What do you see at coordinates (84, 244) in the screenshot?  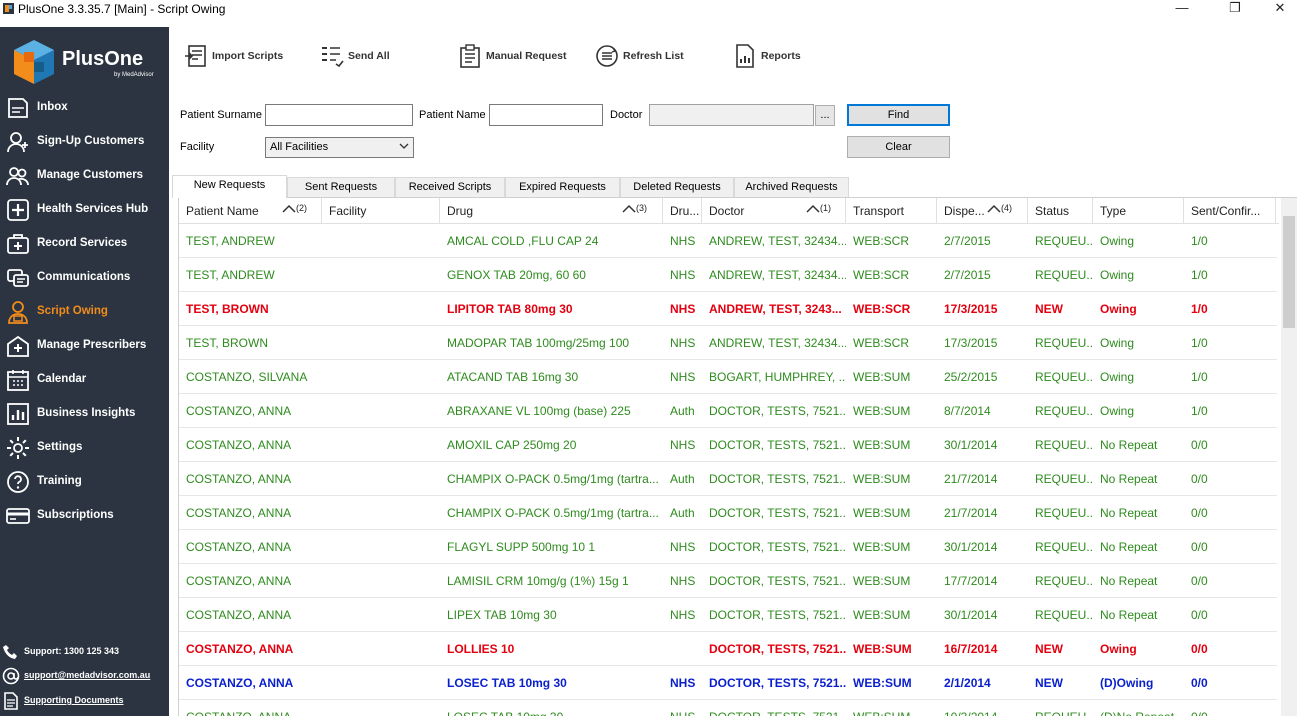 I see `sidebar-item-record-services: Record Services` at bounding box center [84, 244].